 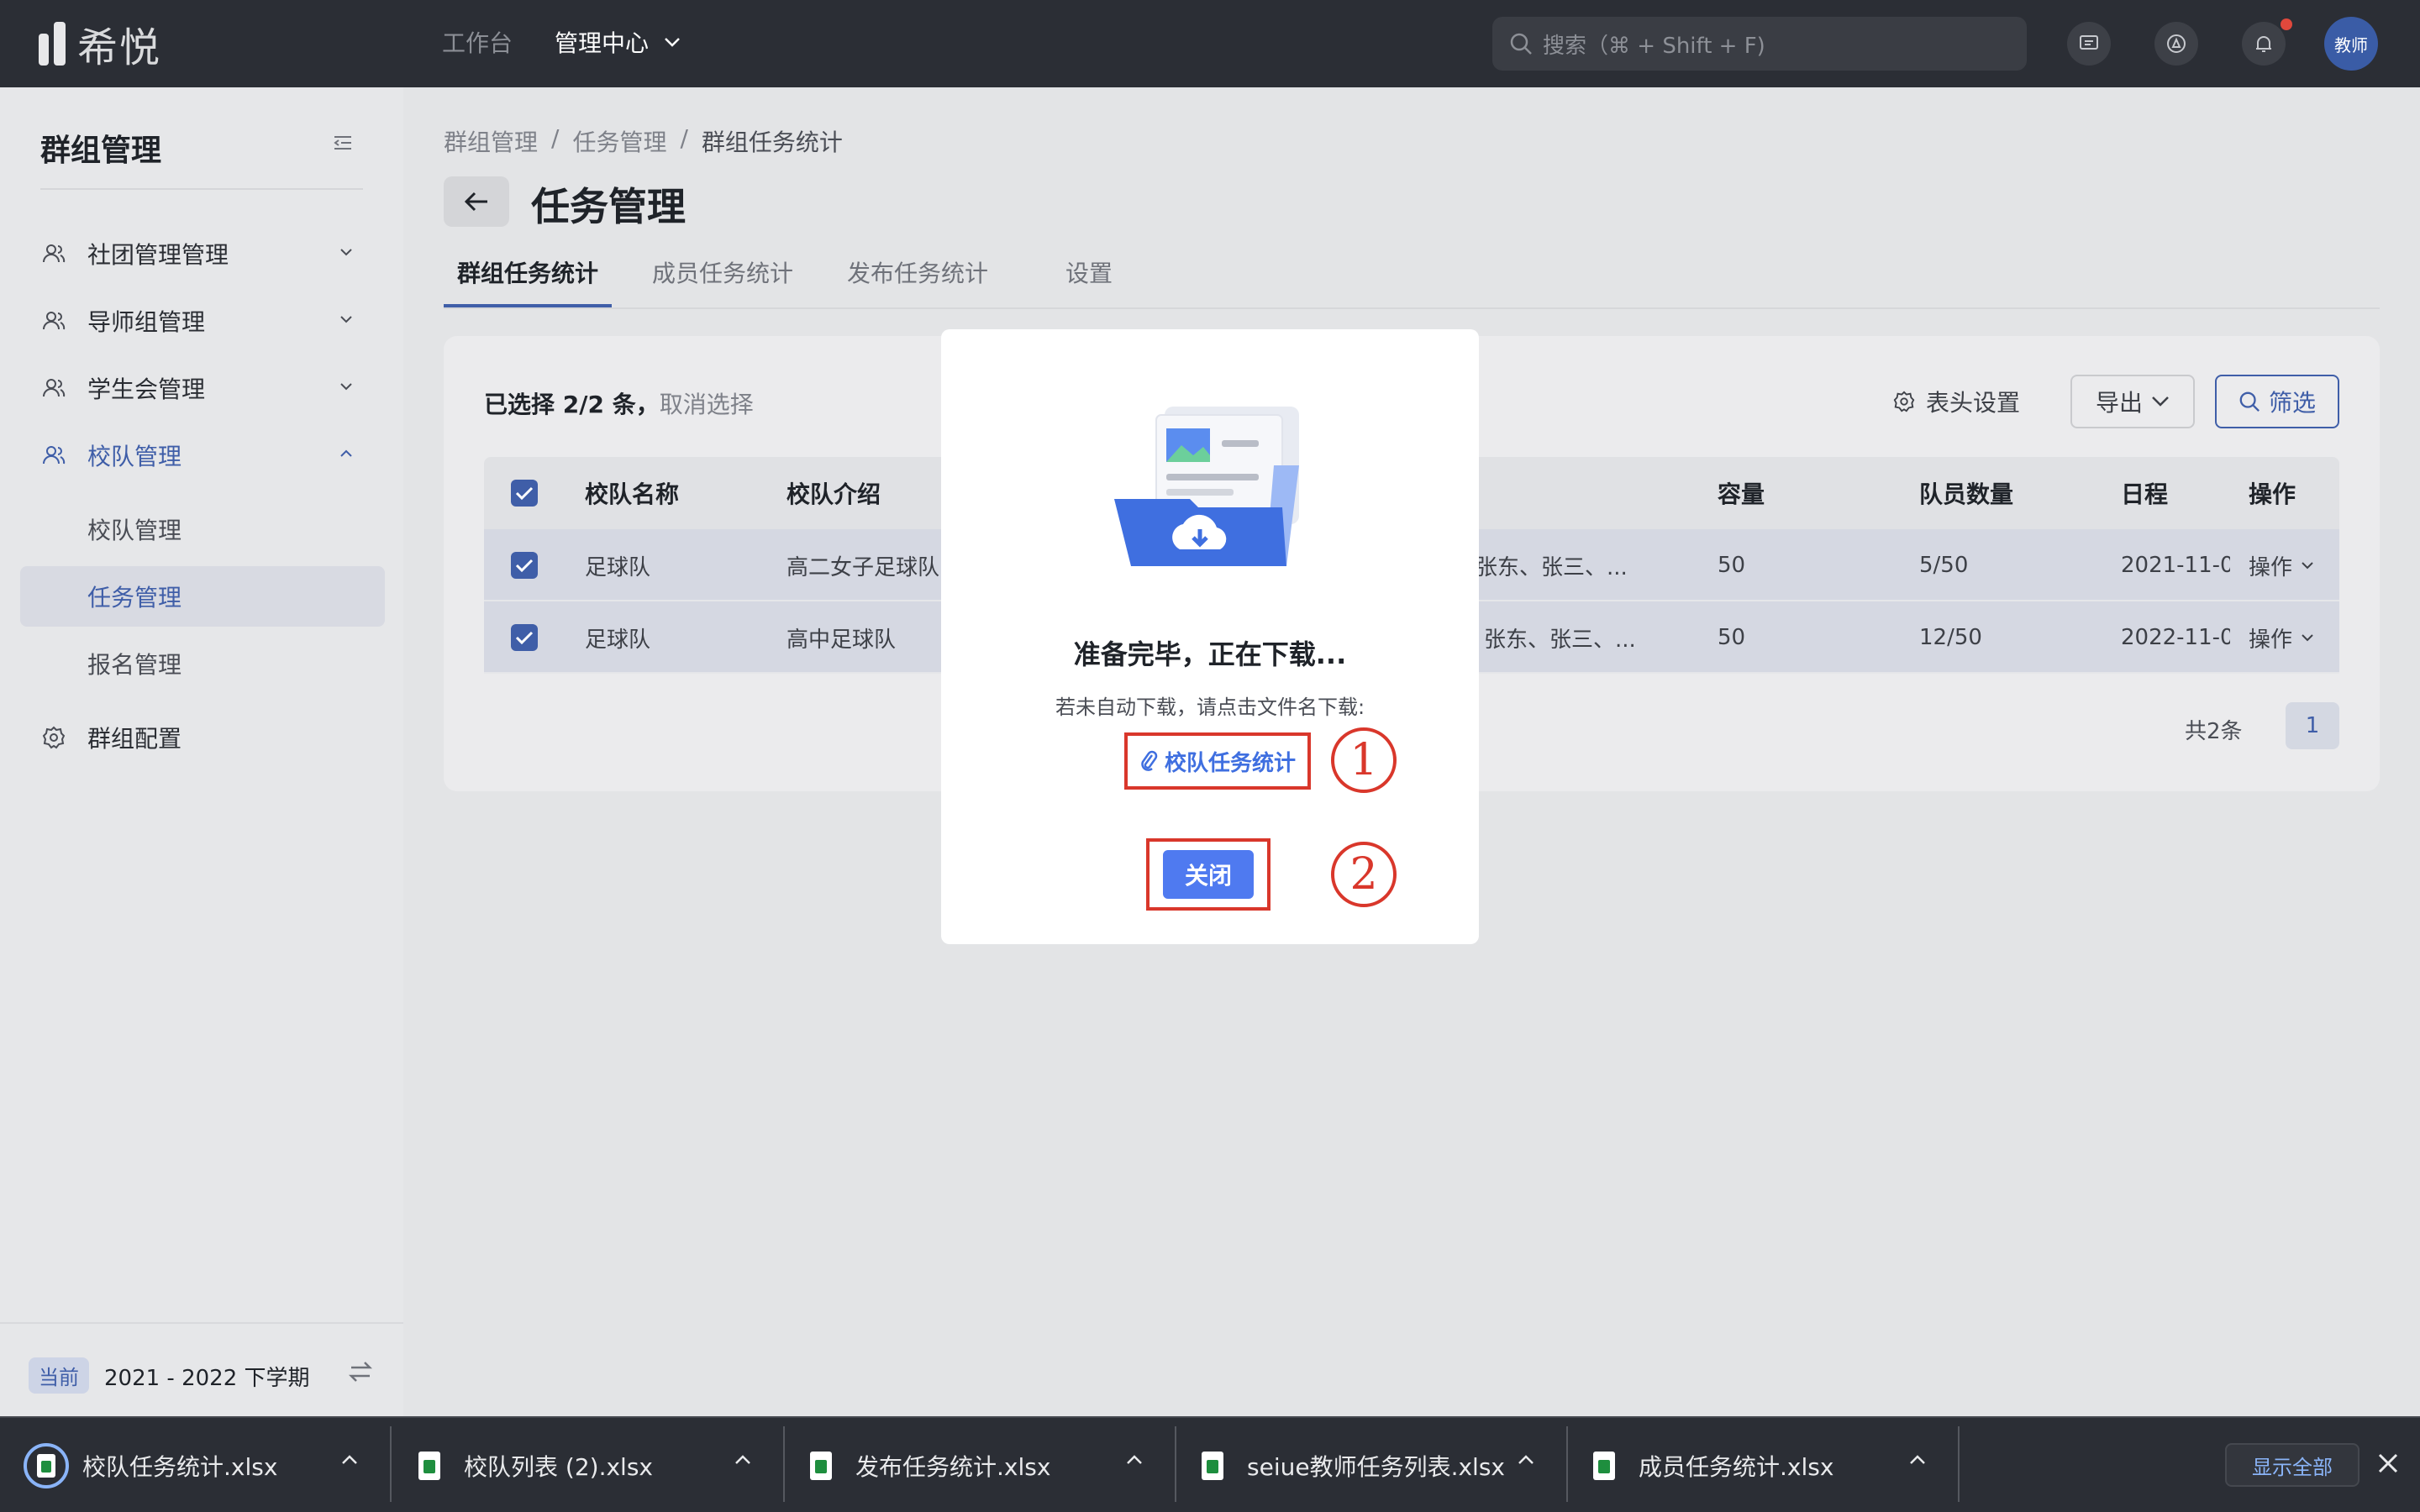 What do you see at coordinates (1230, 763) in the screenshot?
I see `download-file-name: 校队任务统计` at bounding box center [1230, 763].